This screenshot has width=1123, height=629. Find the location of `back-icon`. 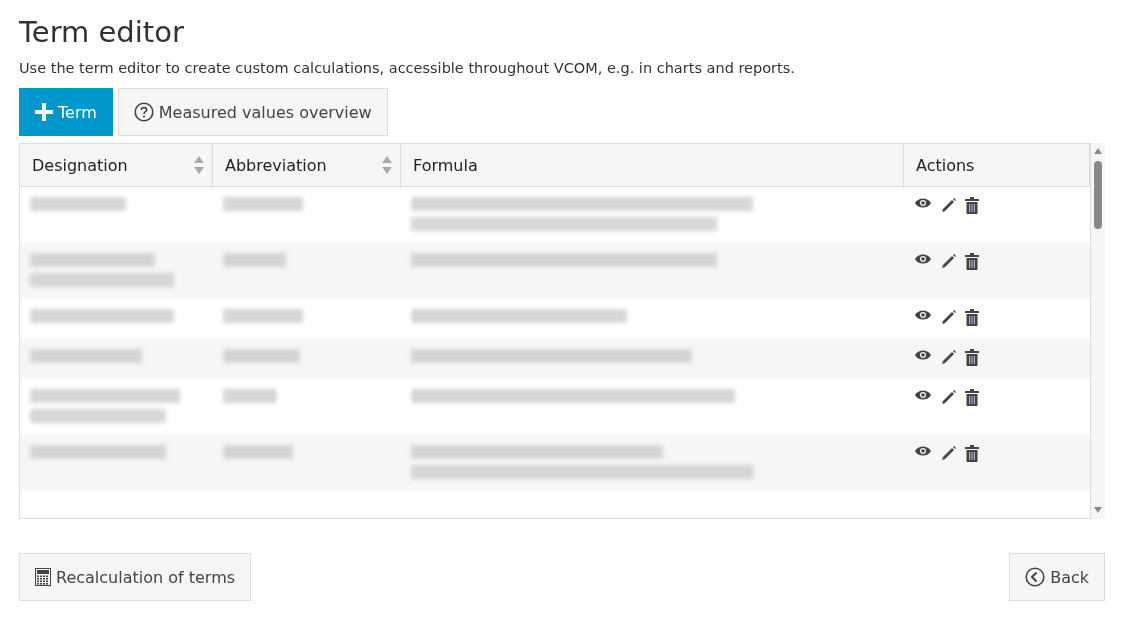

back-icon is located at coordinates (1035, 577).